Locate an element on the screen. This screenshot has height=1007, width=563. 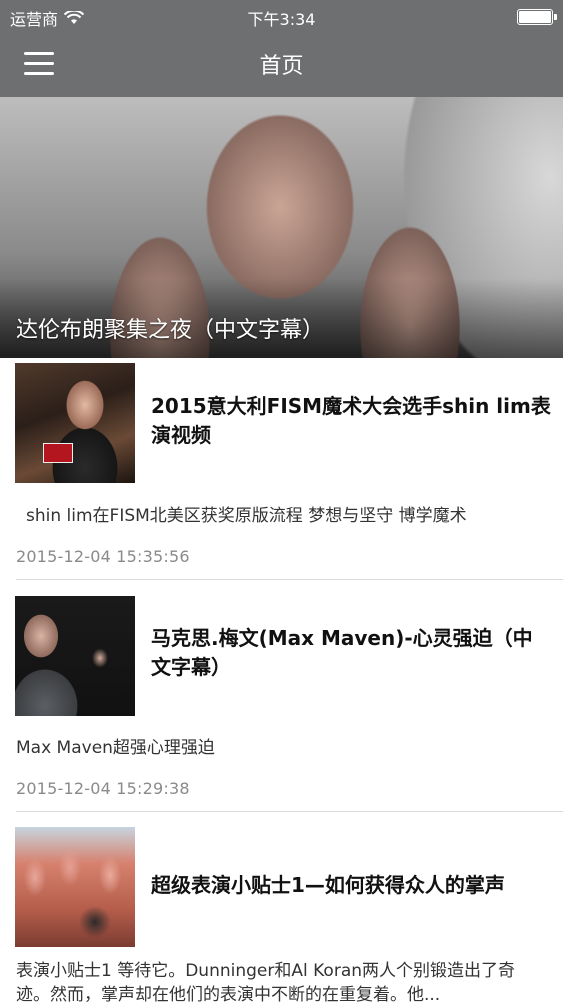
item-title: 马克思.梅文(Max Maven)-心灵强迫（中文字幕） is located at coordinates (342, 652).